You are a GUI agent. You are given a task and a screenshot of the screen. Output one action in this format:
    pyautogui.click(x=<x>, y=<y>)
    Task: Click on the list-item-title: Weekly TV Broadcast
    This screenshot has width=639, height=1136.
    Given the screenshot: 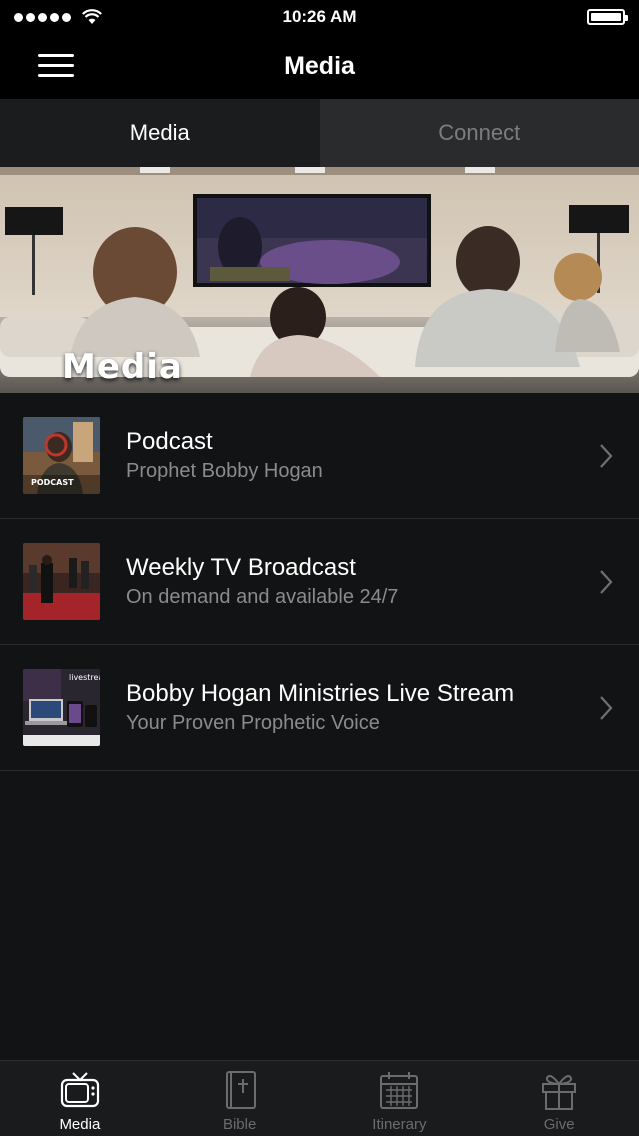 What is the action you would take?
    pyautogui.click(x=241, y=567)
    